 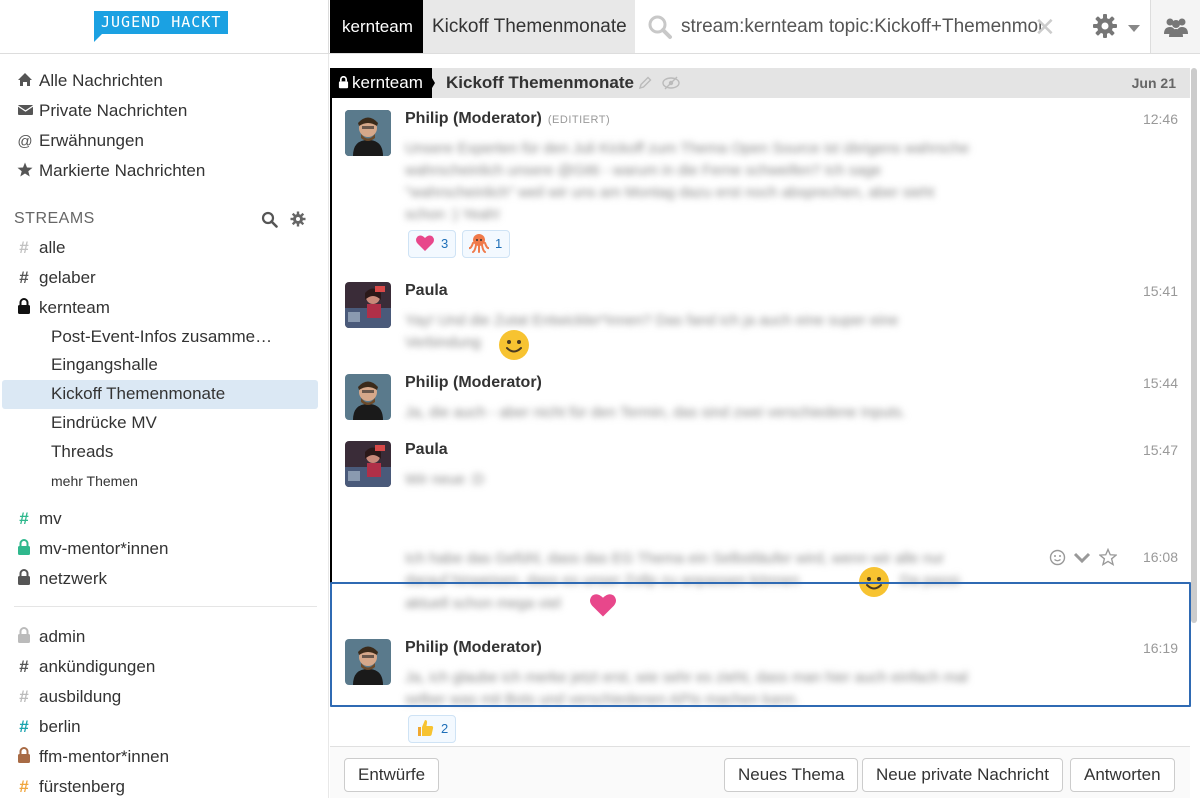 What do you see at coordinates (104, 423) in the screenshot?
I see `topic-item: Eindrücke MV` at bounding box center [104, 423].